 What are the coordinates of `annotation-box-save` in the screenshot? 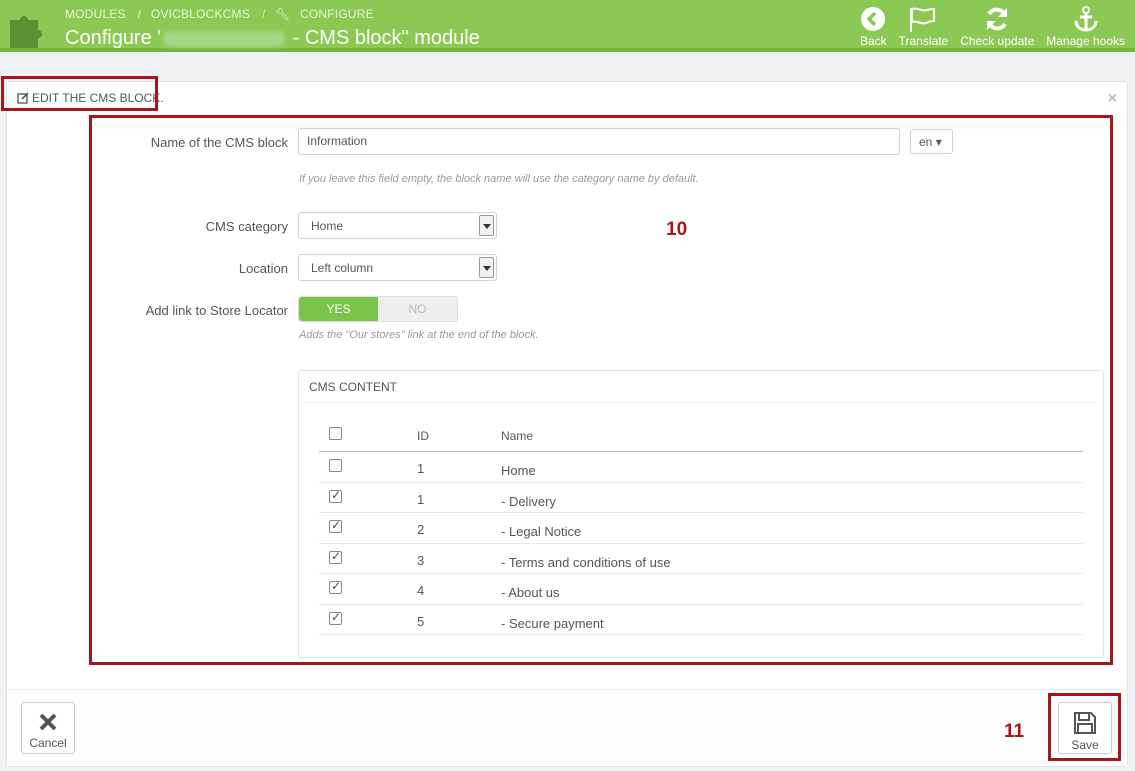 It's located at (1084, 727).